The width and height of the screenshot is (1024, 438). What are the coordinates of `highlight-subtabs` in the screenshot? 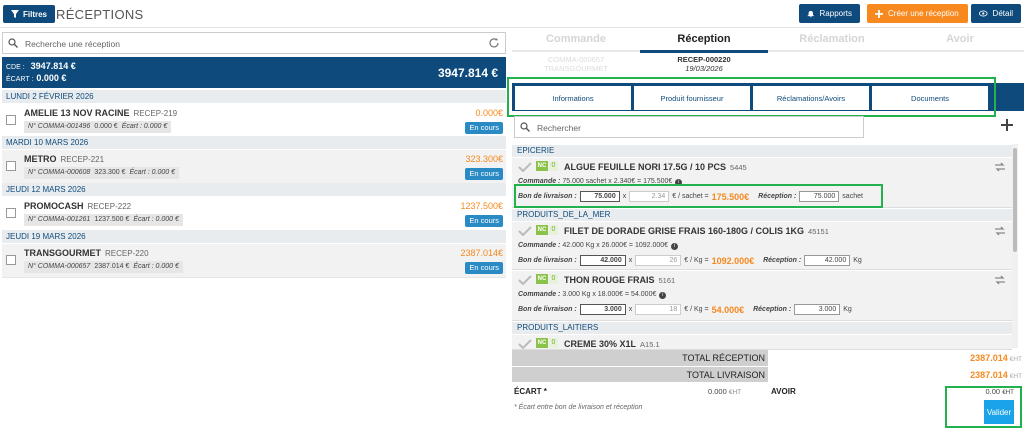 It's located at (751, 97).